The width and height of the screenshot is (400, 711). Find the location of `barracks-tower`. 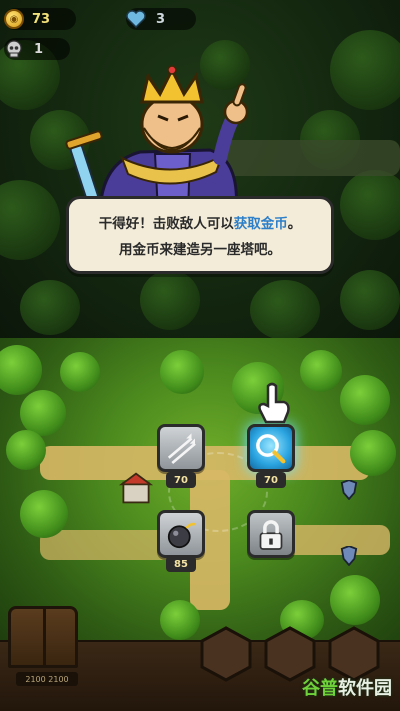

barracks-tower is located at coordinates (136, 488).